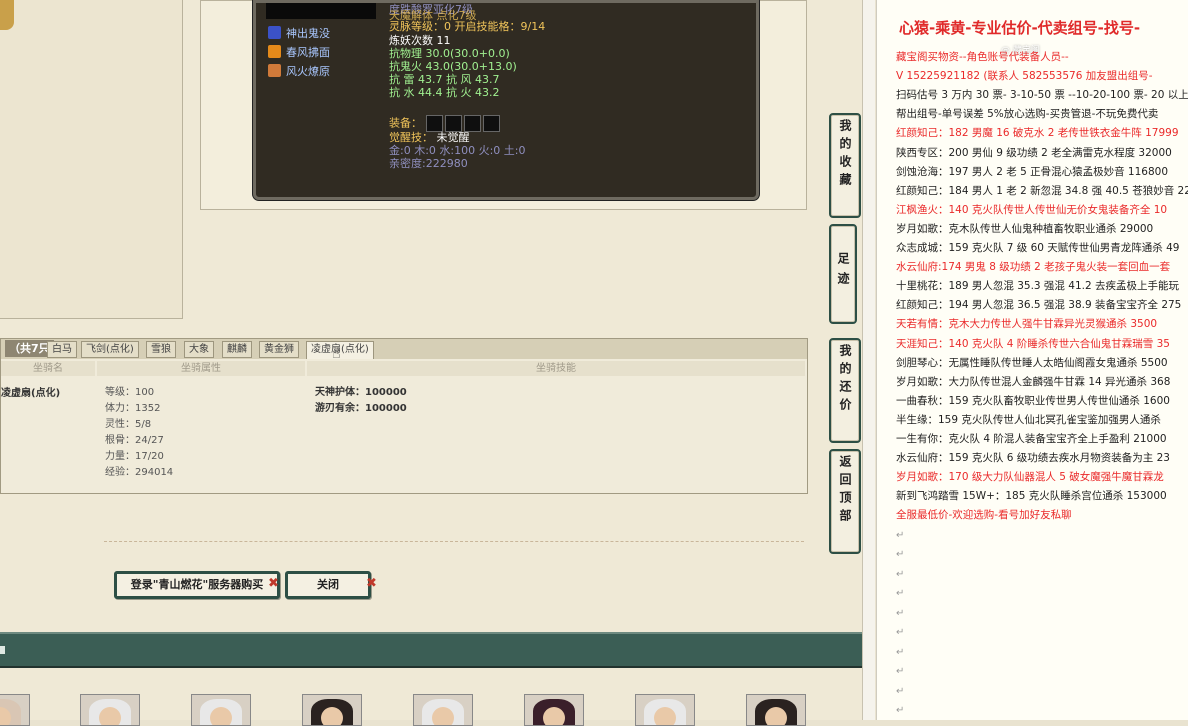  What do you see at coordinates (91, 159) in the screenshot?
I see `left-panel` at bounding box center [91, 159].